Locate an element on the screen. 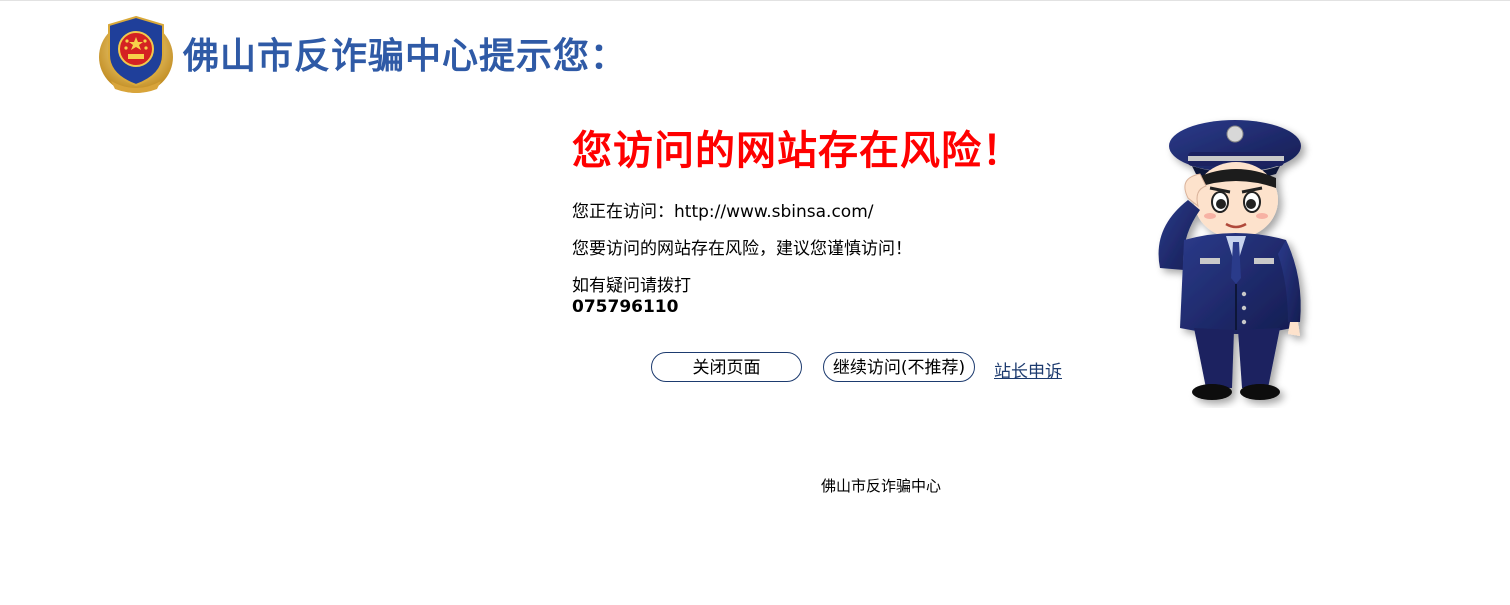 The height and width of the screenshot is (605, 1510). close-page-button: 关闭页面 is located at coordinates (726, 367).